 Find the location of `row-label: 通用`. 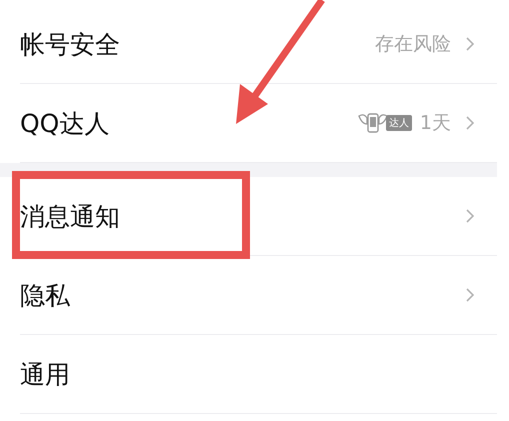

row-label: 通用 is located at coordinates (45, 374).